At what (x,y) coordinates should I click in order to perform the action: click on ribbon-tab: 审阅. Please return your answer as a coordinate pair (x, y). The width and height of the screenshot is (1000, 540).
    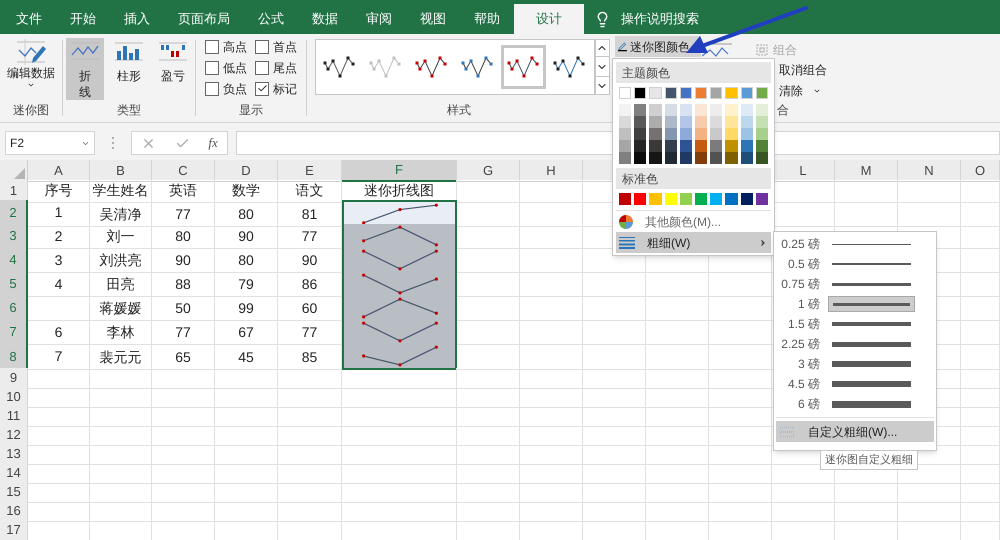
    Looking at the image, I should click on (379, 19).